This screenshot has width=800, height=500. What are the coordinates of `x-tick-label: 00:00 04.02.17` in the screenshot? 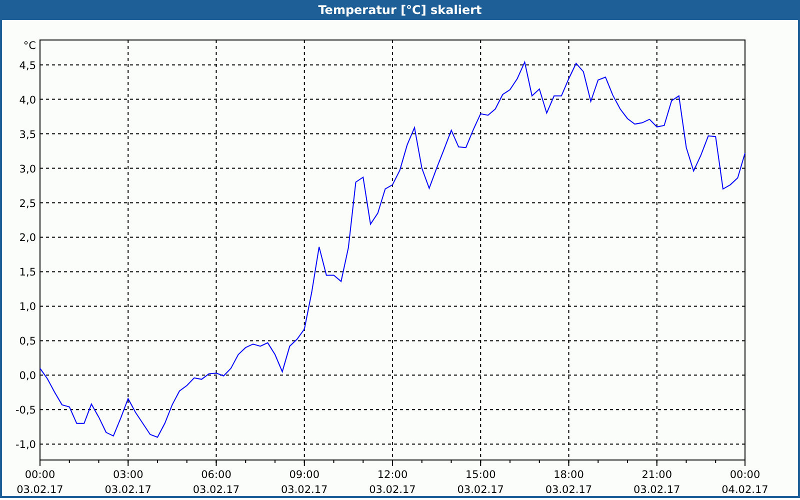 It's located at (745, 482).